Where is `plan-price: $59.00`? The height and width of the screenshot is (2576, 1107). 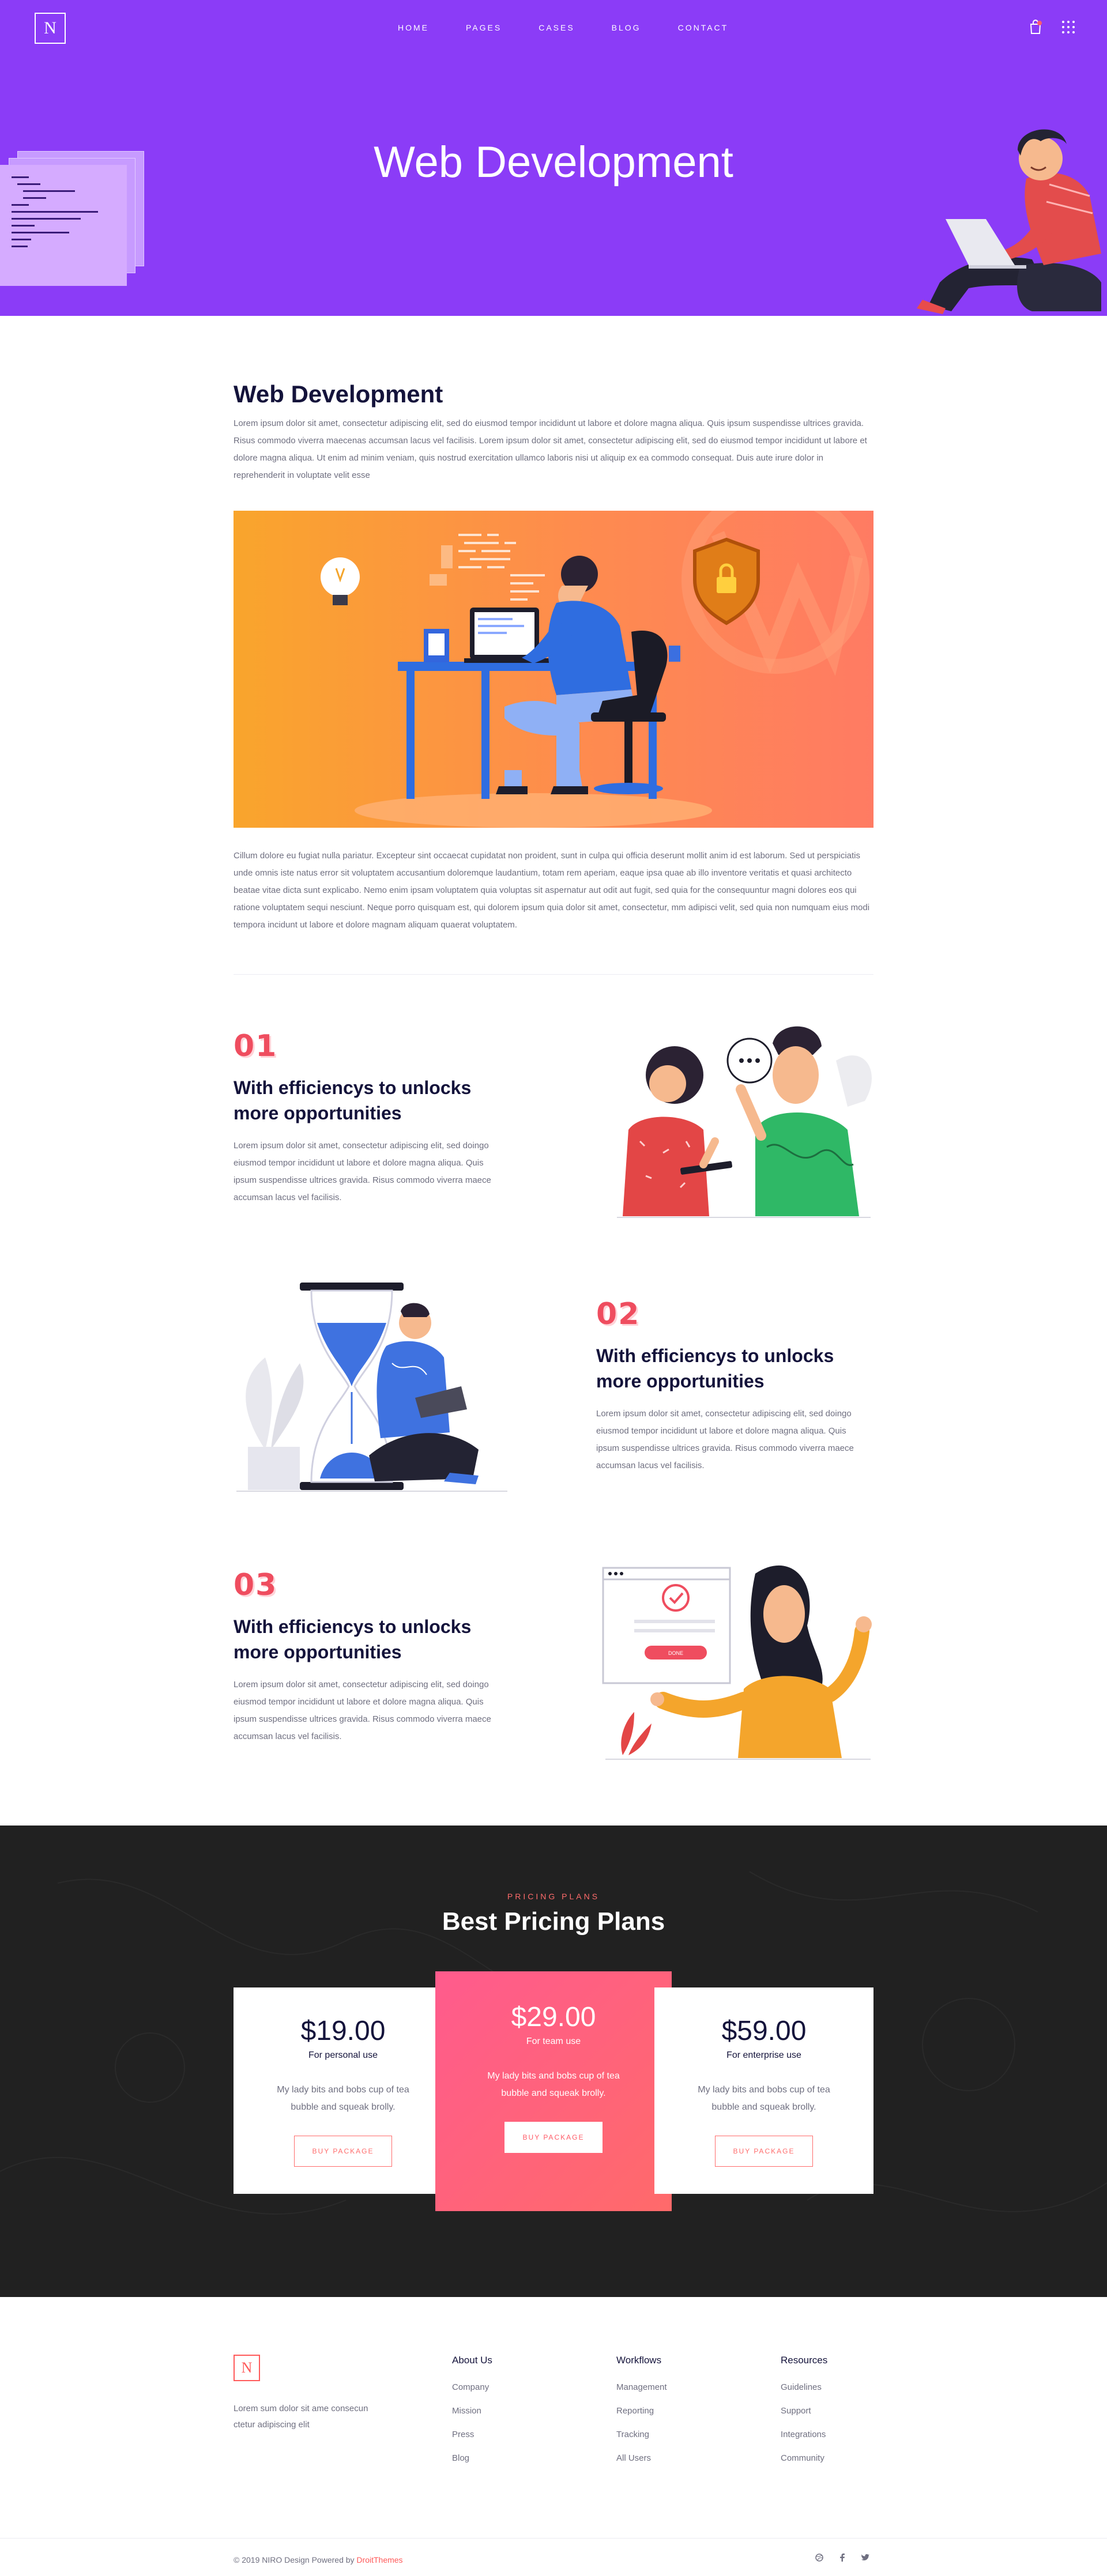
plan-price: $59.00 is located at coordinates (764, 2031).